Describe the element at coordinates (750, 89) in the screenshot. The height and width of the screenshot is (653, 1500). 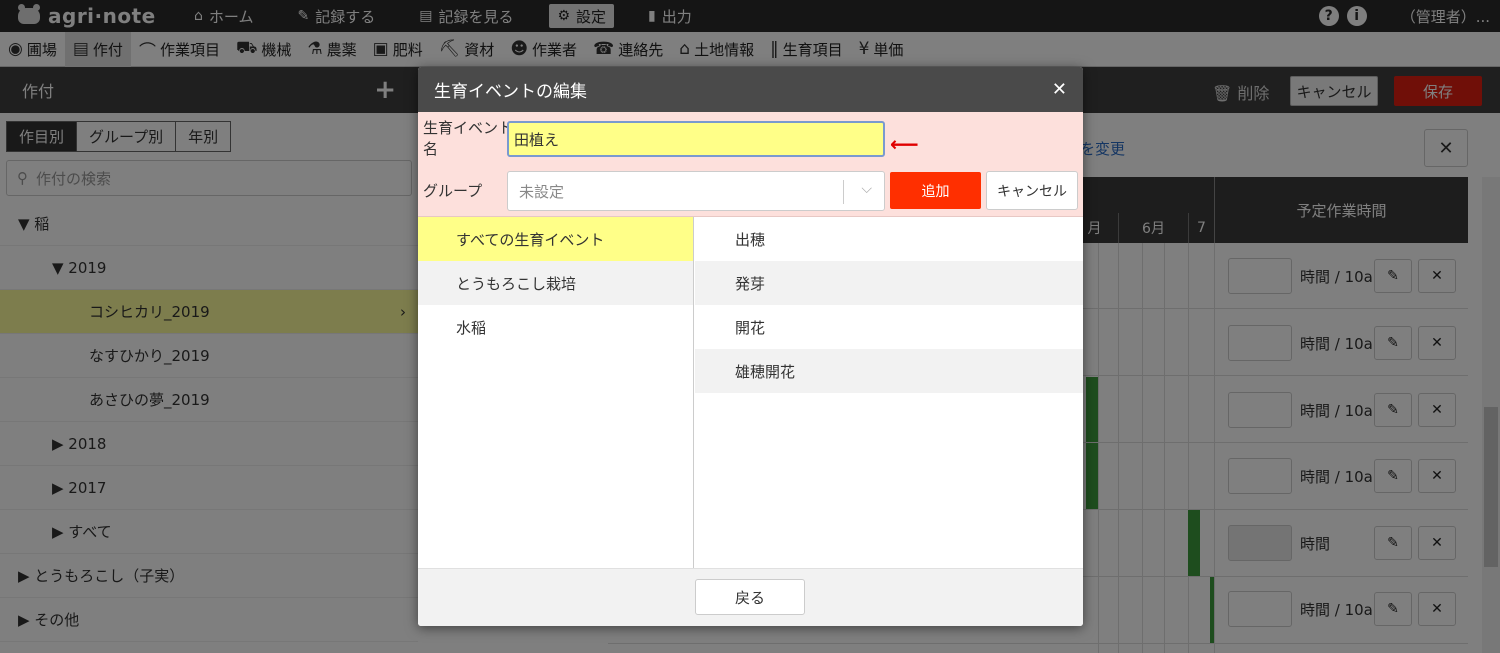
I see `dialog-header: 生育イベントの編集 ✕` at that location.